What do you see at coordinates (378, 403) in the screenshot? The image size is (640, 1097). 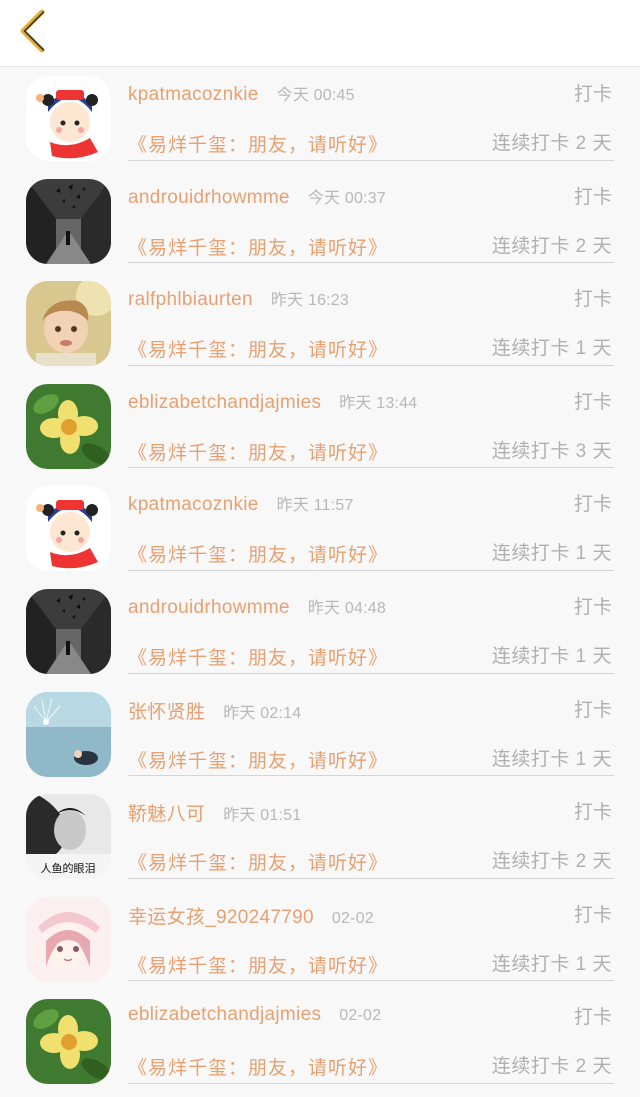 I see `checkin-time: 昨天 13:44` at bounding box center [378, 403].